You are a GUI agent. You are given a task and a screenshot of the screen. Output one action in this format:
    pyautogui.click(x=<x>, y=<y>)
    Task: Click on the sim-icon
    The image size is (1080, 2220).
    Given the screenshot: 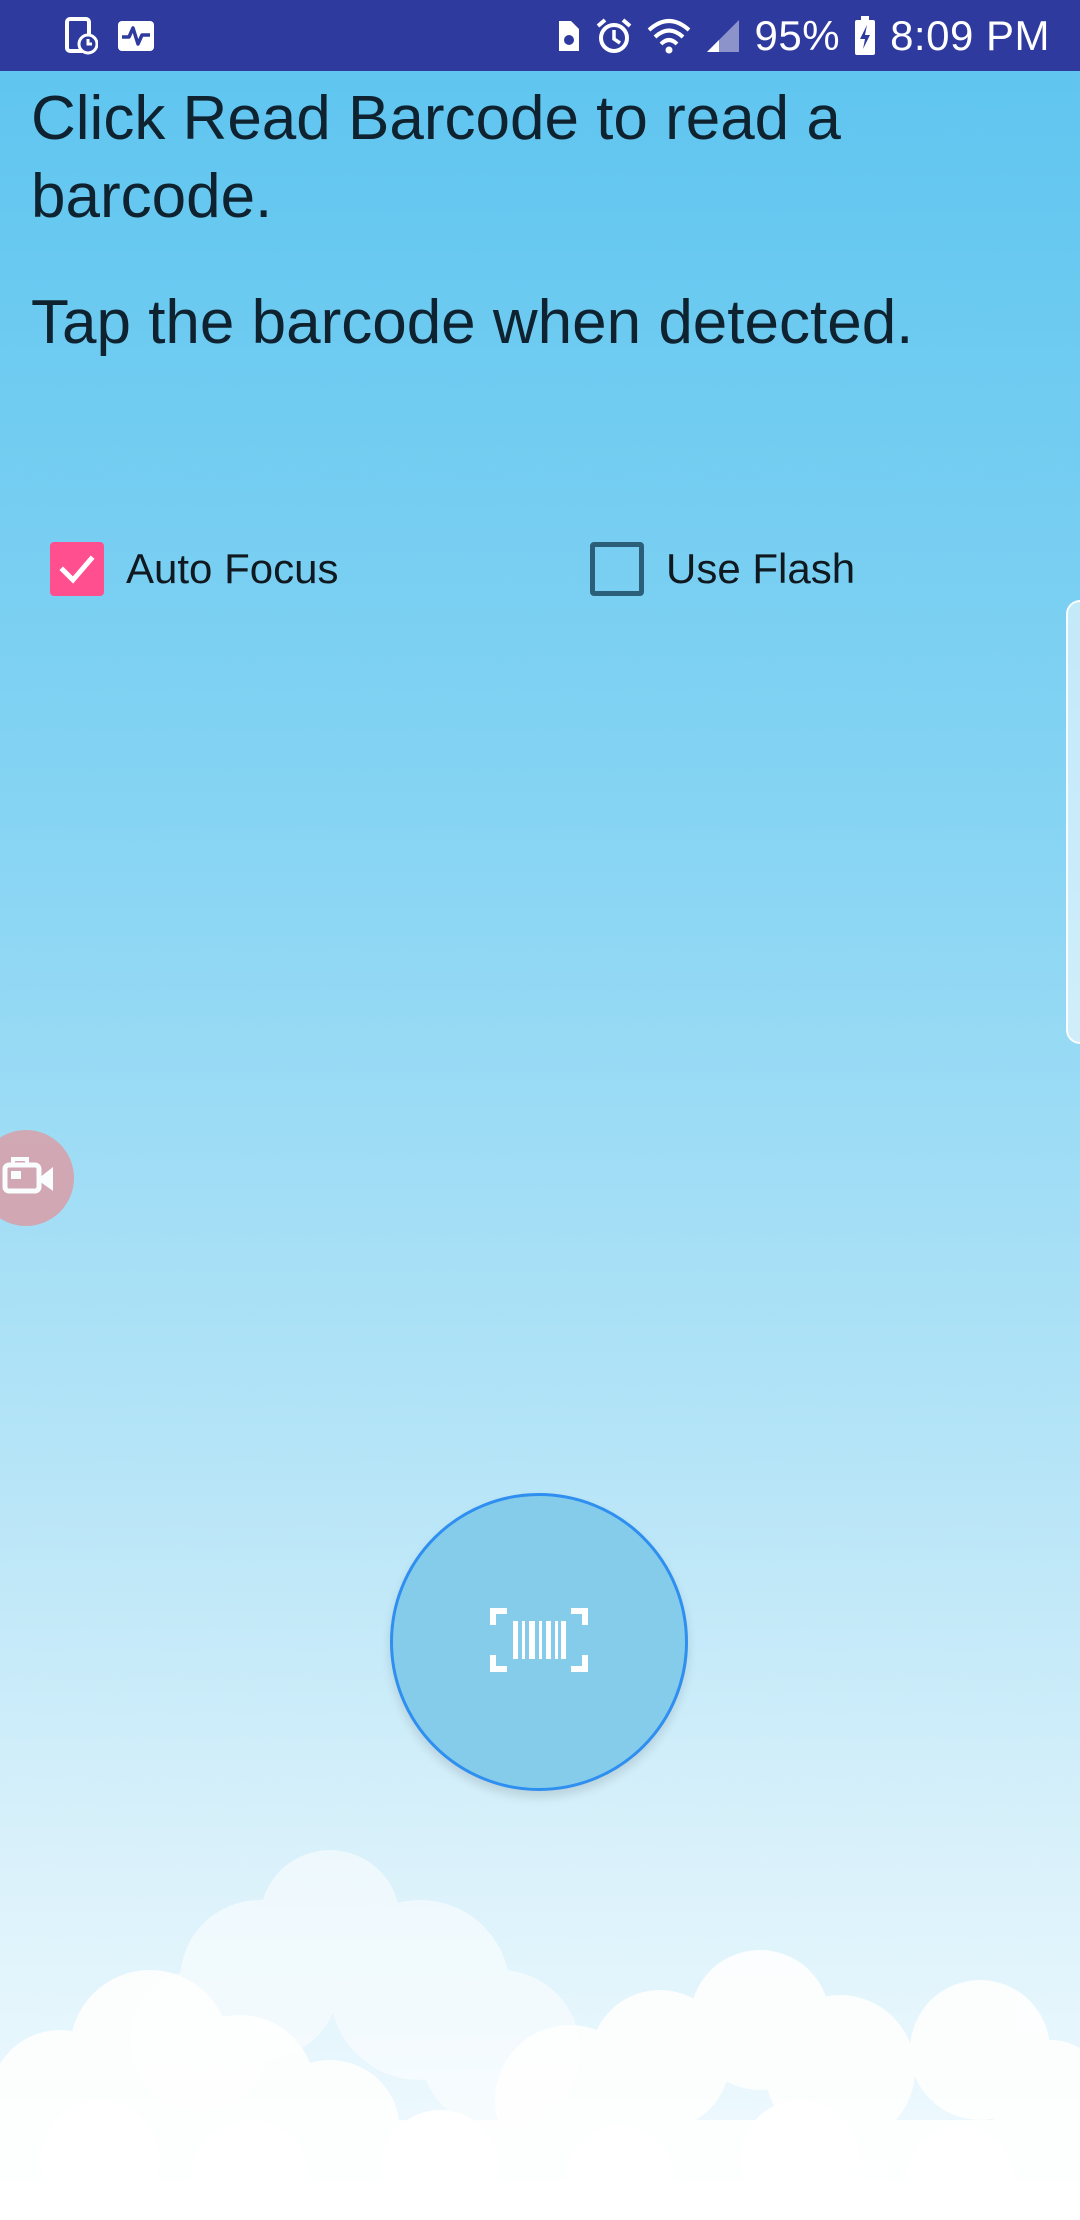 What is the action you would take?
    pyautogui.click(x=568, y=36)
    